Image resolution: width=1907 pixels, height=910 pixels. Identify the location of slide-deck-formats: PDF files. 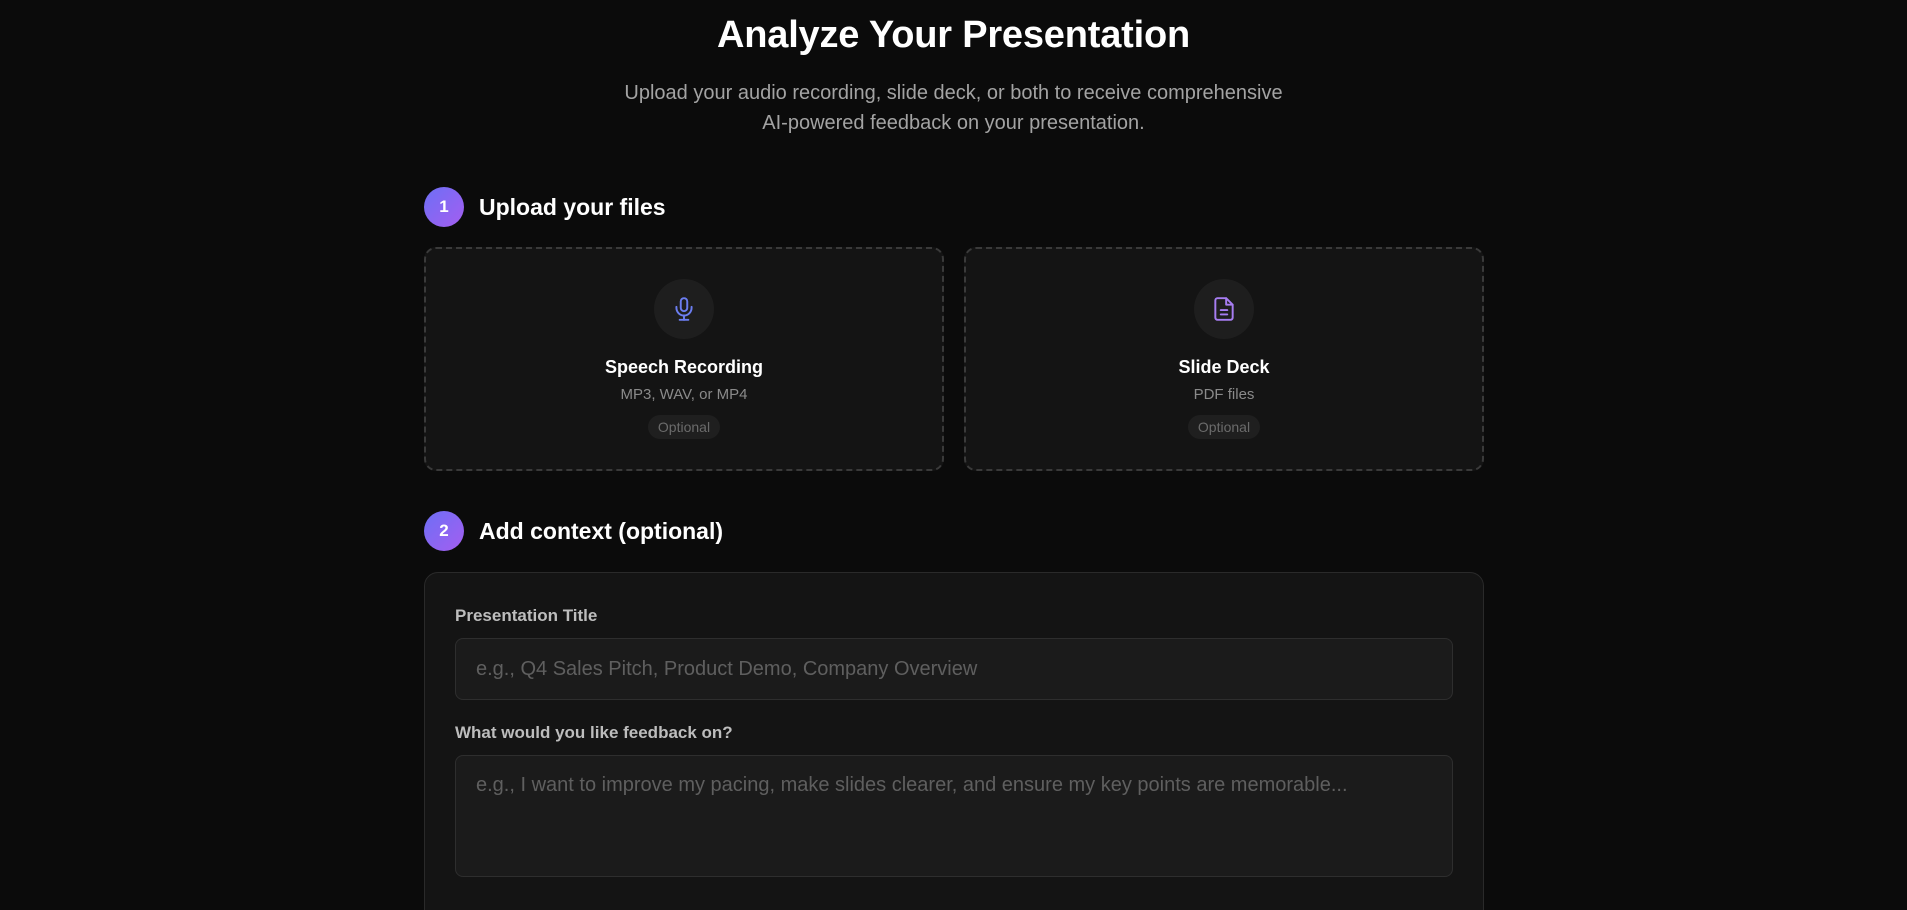
(1224, 394).